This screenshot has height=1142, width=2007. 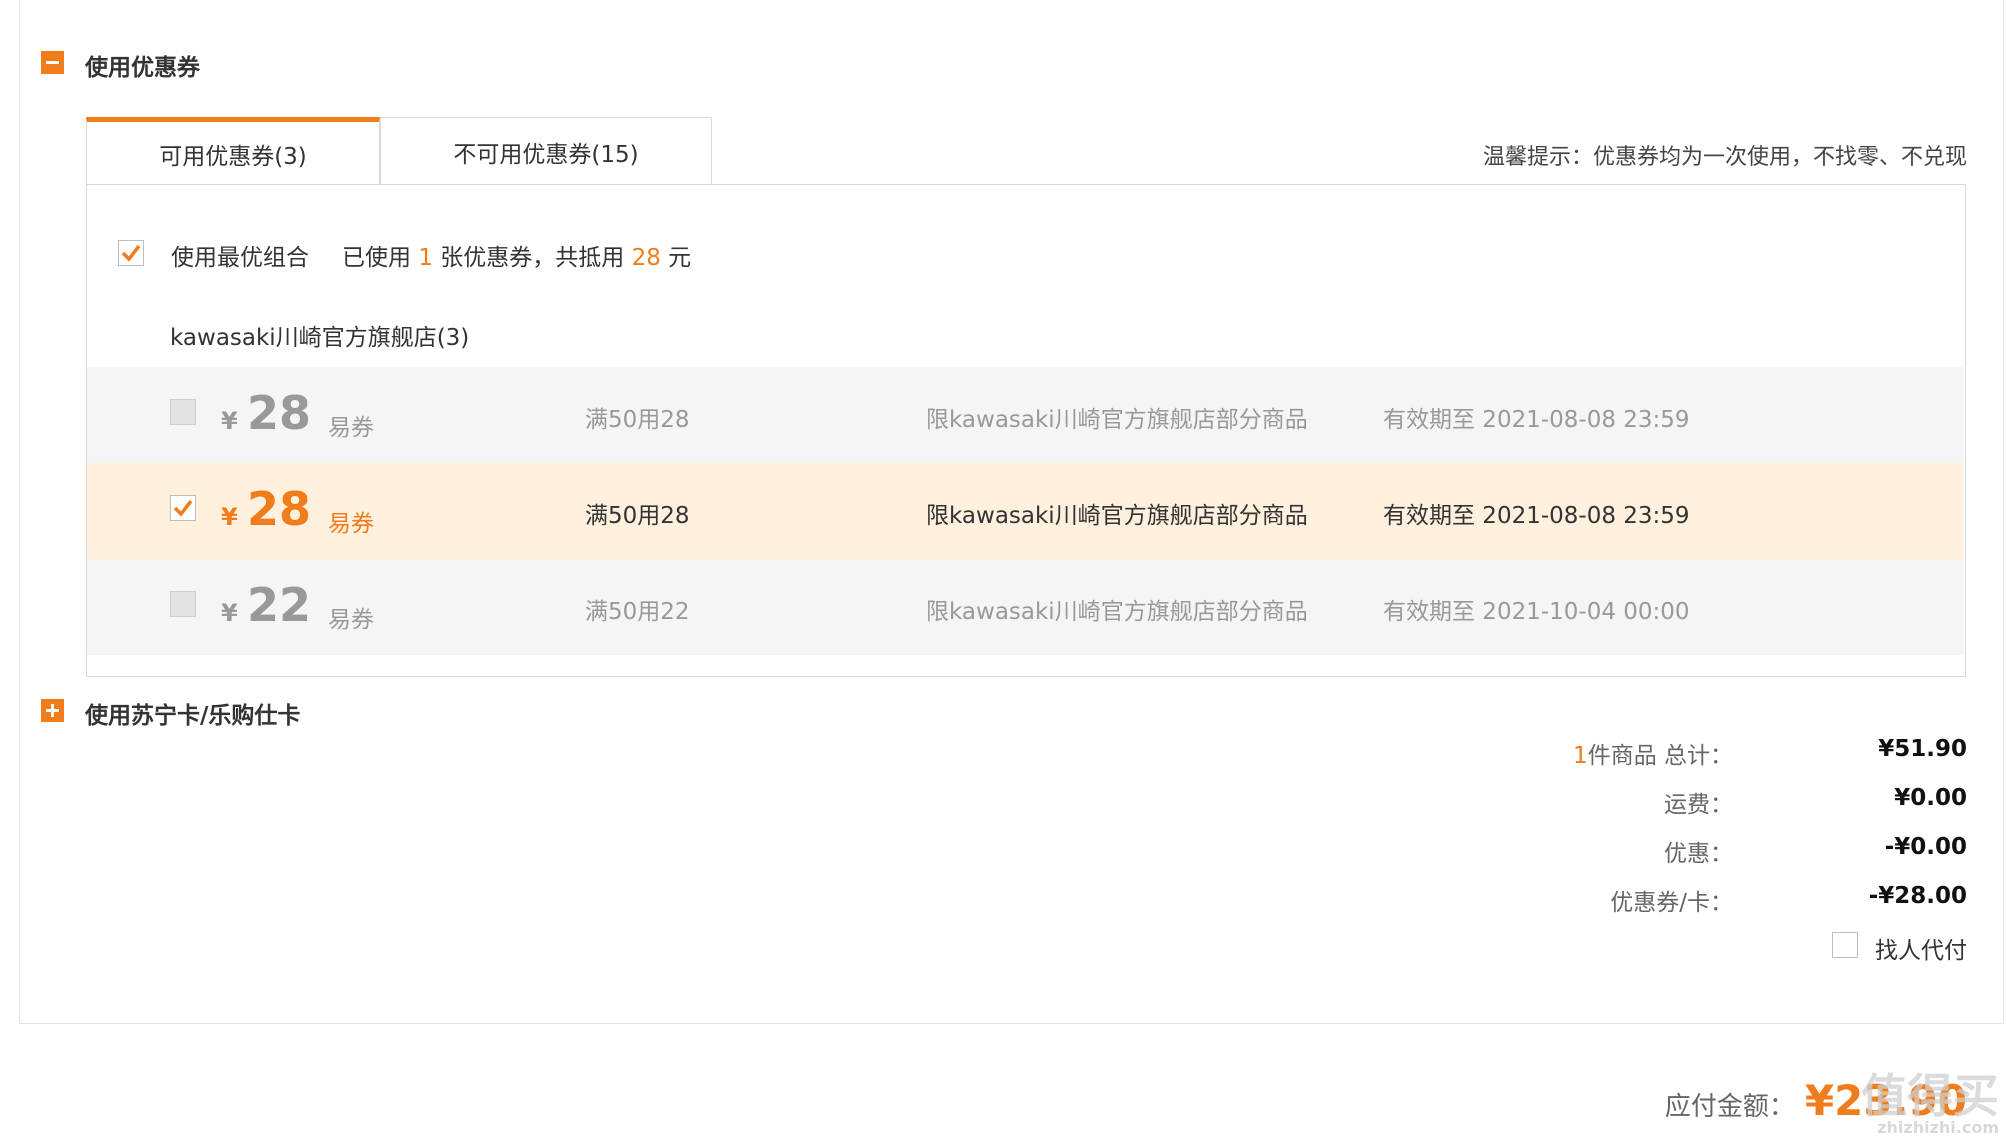 I want to click on coupon-condition: 满50用22, so click(x=637, y=612).